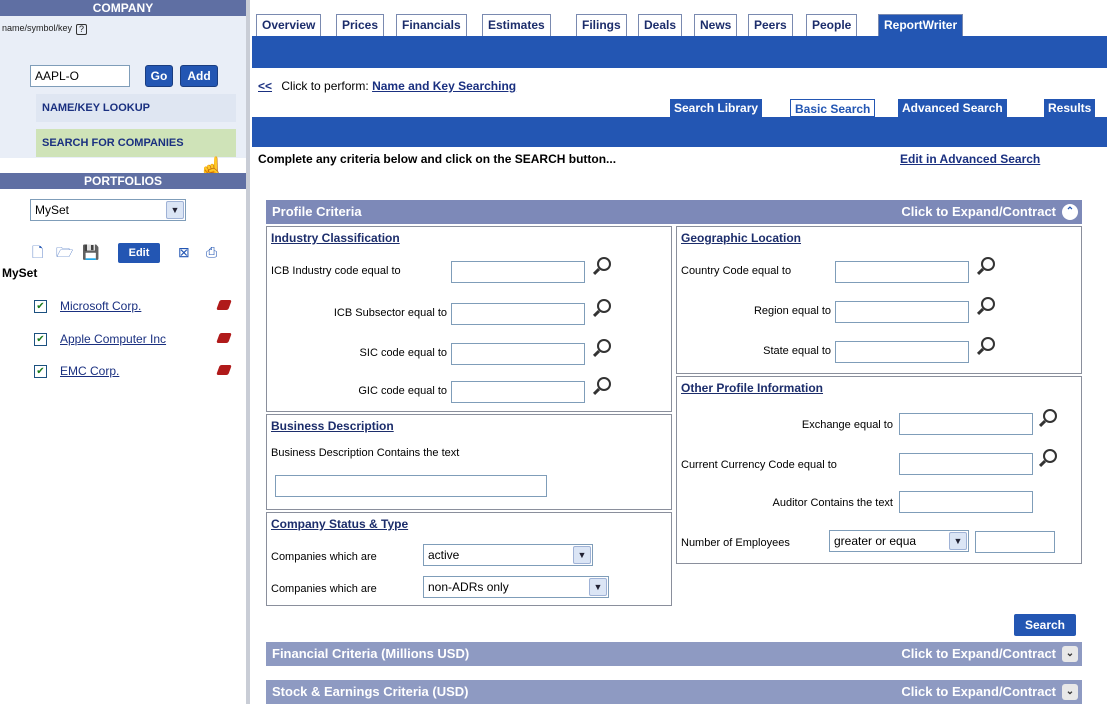 The image size is (1107, 704). What do you see at coordinates (921, 25) in the screenshot?
I see `tab-reportwriter: ReportWriter` at bounding box center [921, 25].